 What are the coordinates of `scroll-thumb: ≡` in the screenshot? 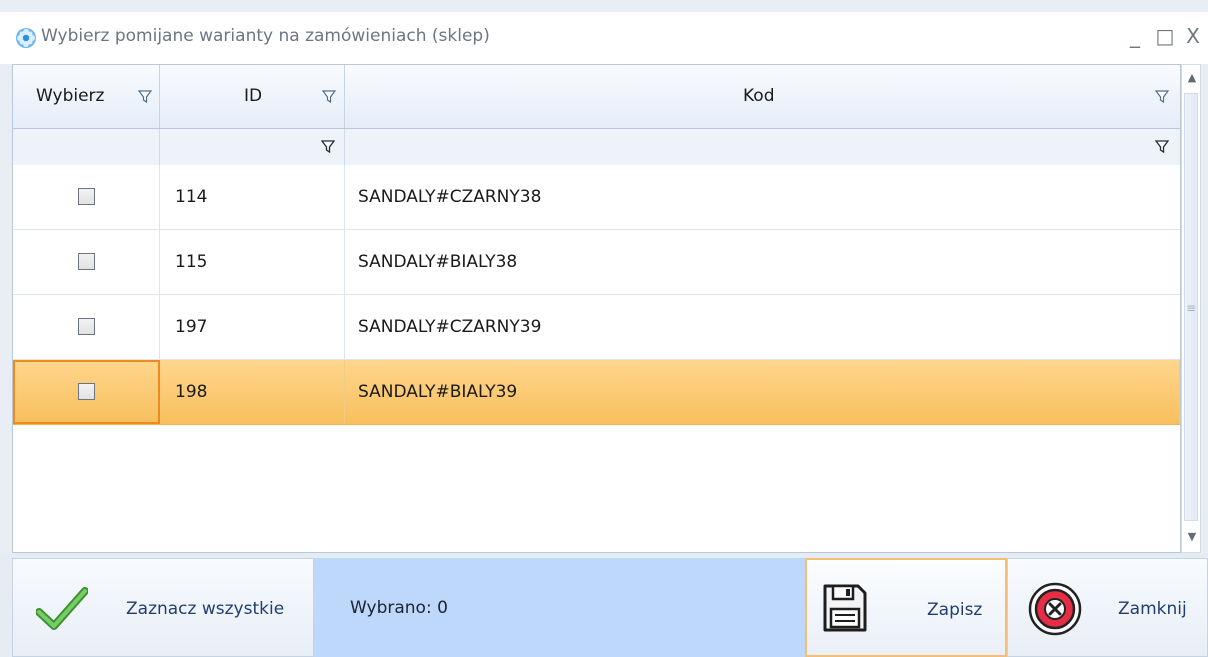 It's located at (1191, 307).